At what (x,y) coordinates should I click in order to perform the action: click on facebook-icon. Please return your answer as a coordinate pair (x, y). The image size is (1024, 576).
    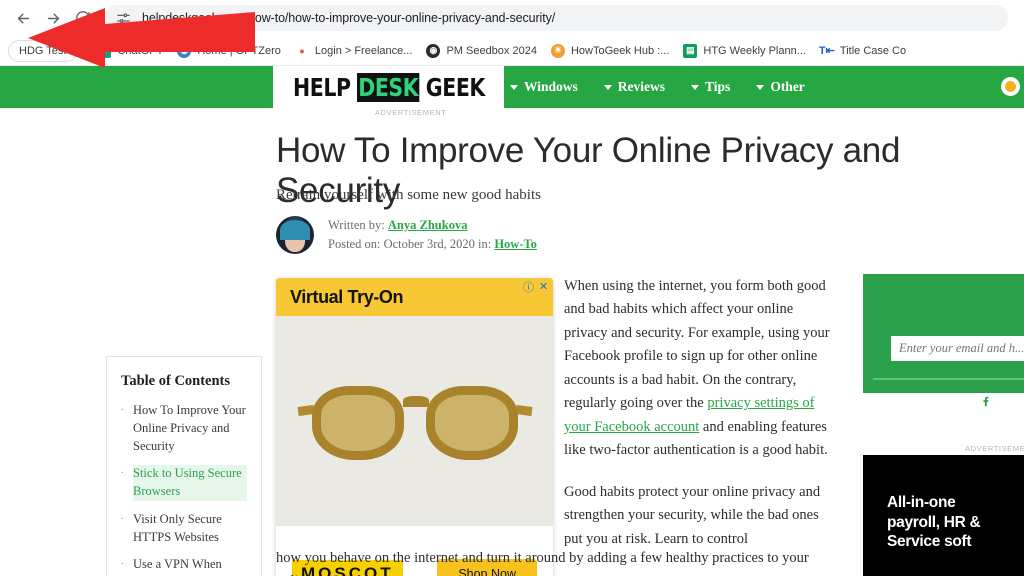
    Looking at the image, I should click on (985, 400).